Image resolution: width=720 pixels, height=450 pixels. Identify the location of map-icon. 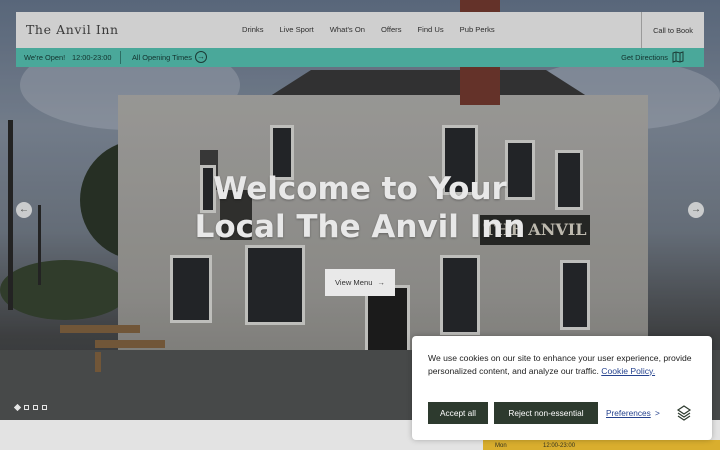
(678, 57).